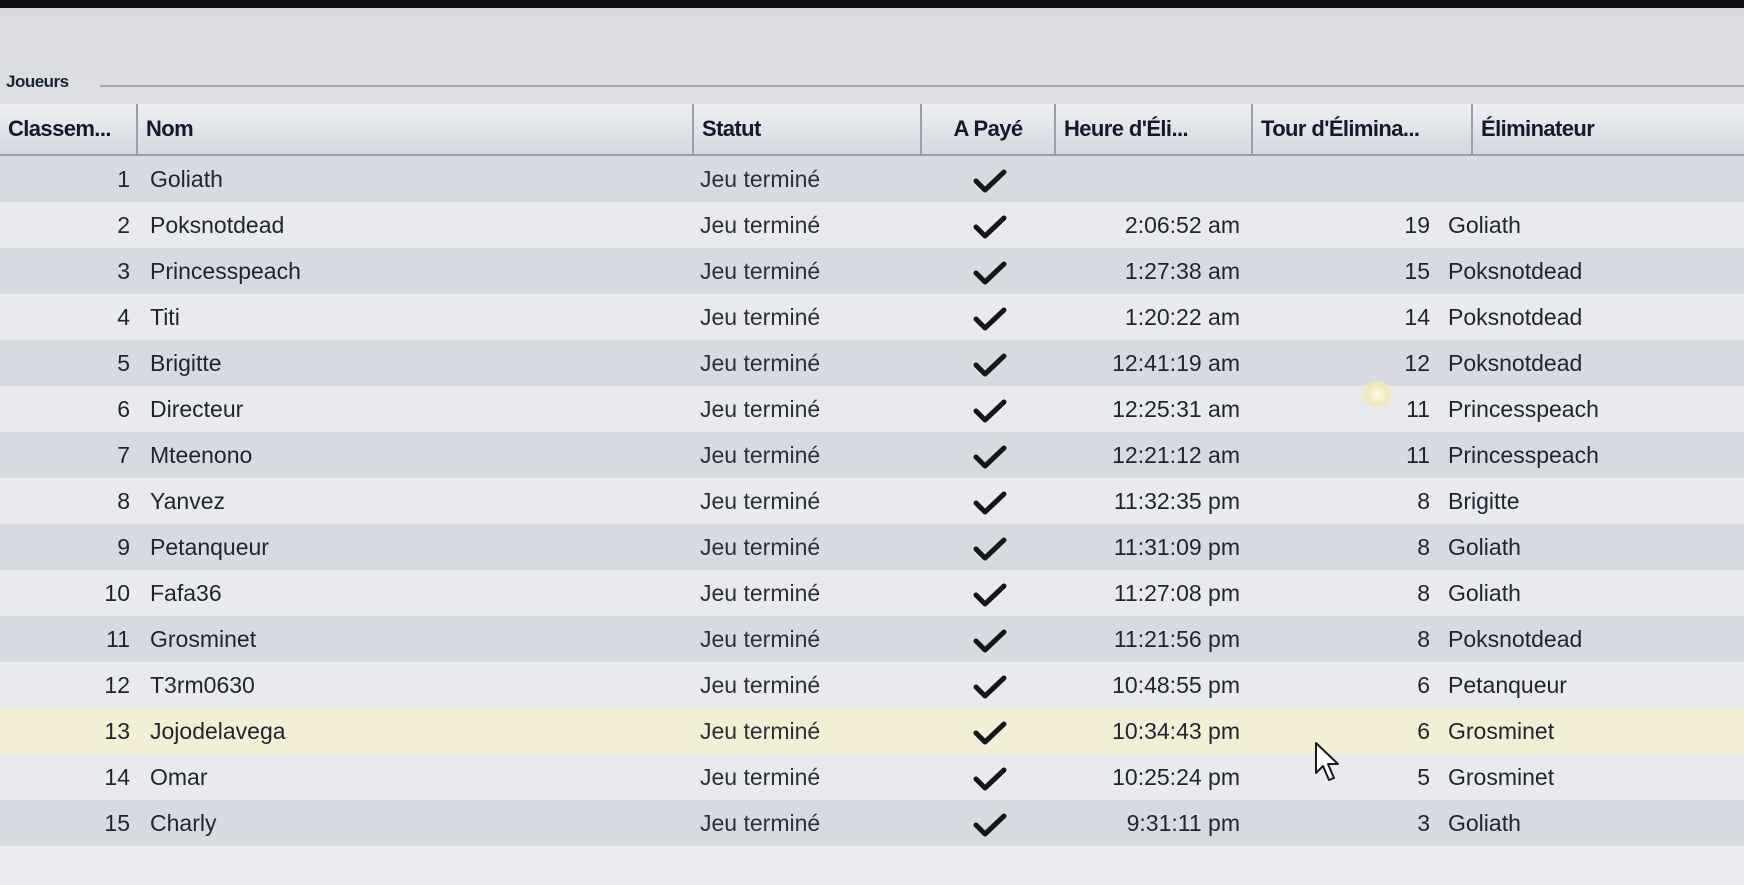 This screenshot has width=1744, height=885. I want to click on rank-cell: 8, so click(123, 501).